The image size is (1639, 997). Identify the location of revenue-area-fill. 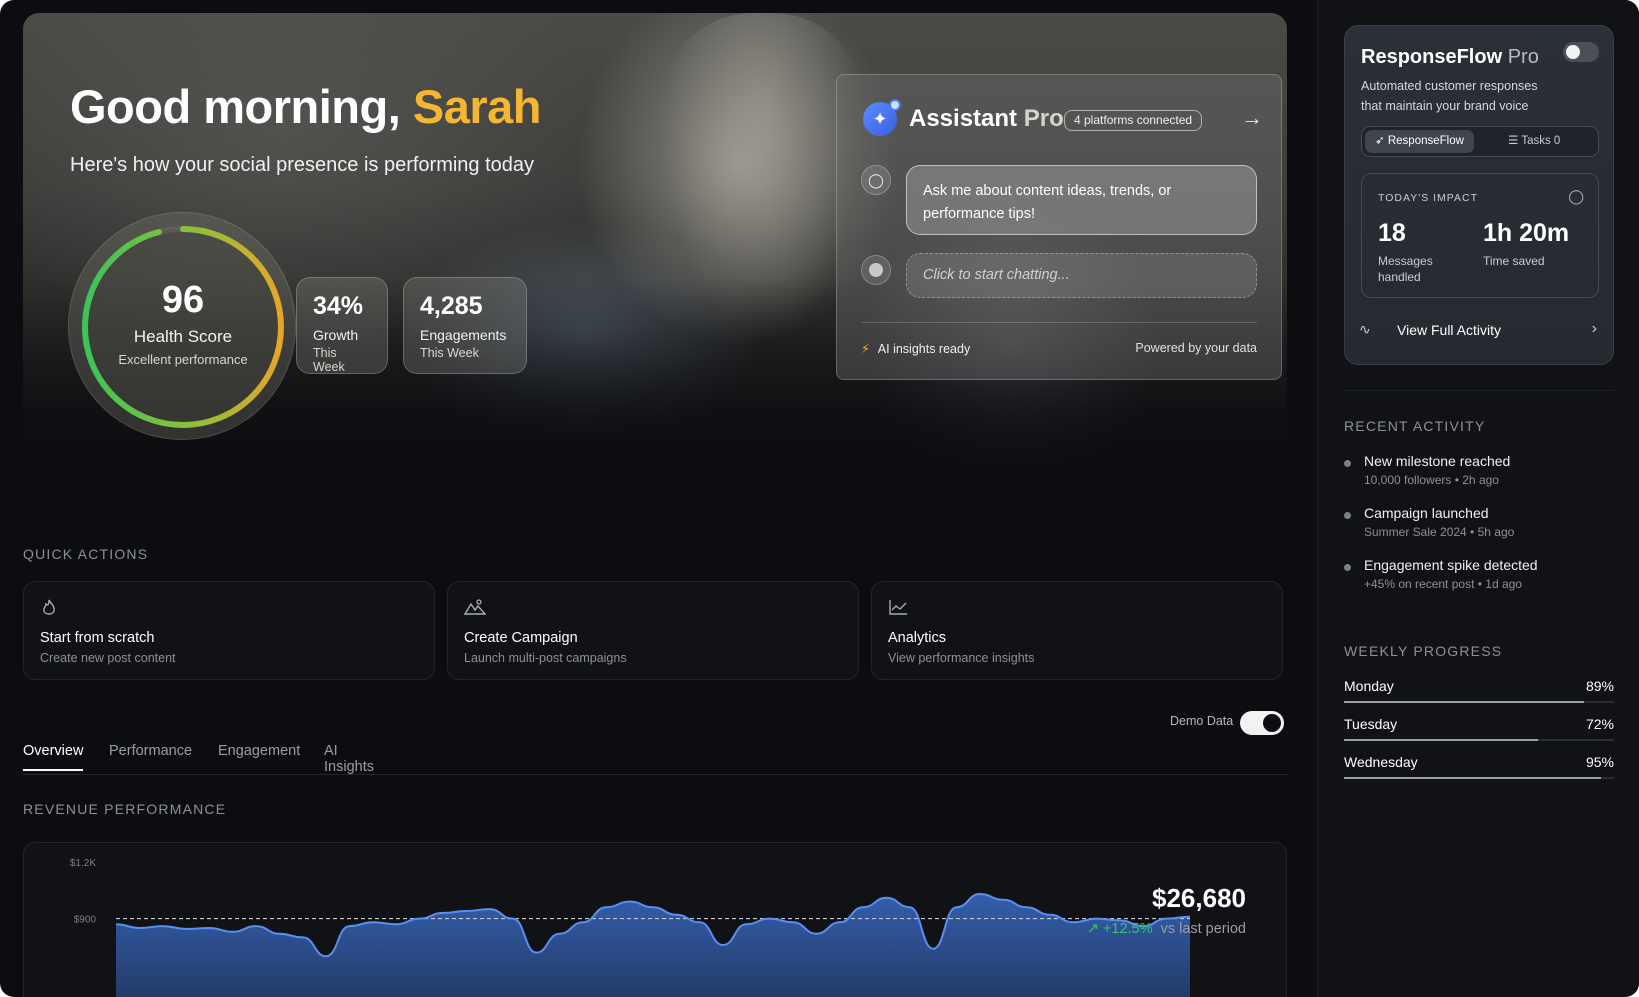
(653, 945).